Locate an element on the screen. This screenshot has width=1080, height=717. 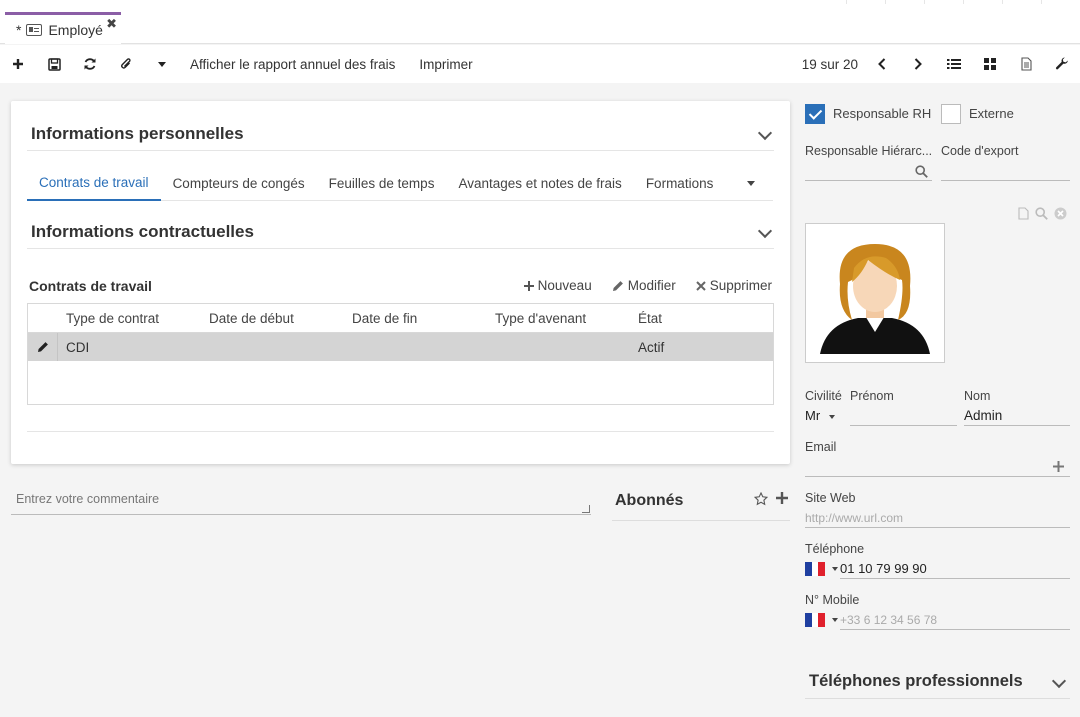
new-contract-button: Nouveau is located at coordinates (557, 285).